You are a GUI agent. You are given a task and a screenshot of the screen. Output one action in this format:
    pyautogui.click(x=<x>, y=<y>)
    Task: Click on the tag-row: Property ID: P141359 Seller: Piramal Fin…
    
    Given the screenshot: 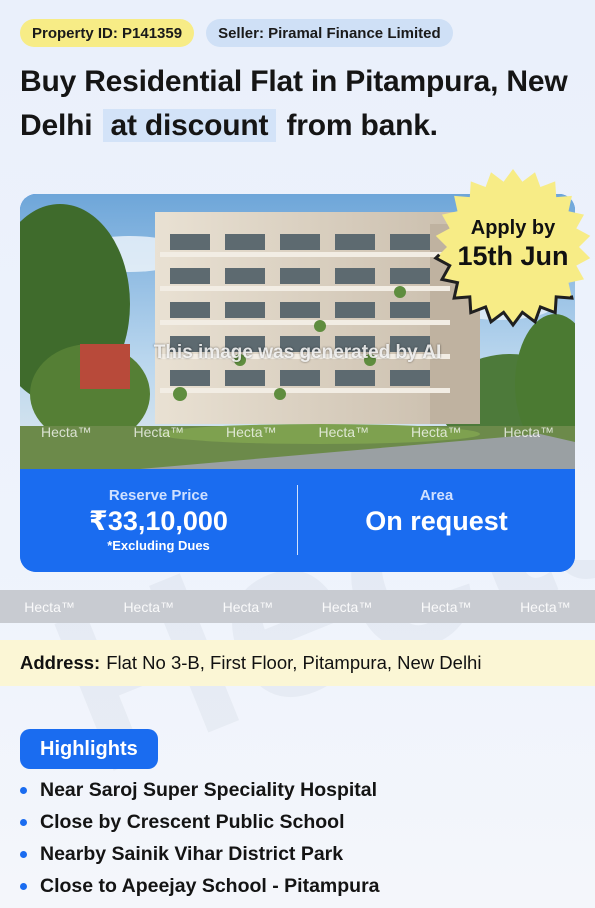 What is the action you would take?
    pyautogui.click(x=236, y=33)
    